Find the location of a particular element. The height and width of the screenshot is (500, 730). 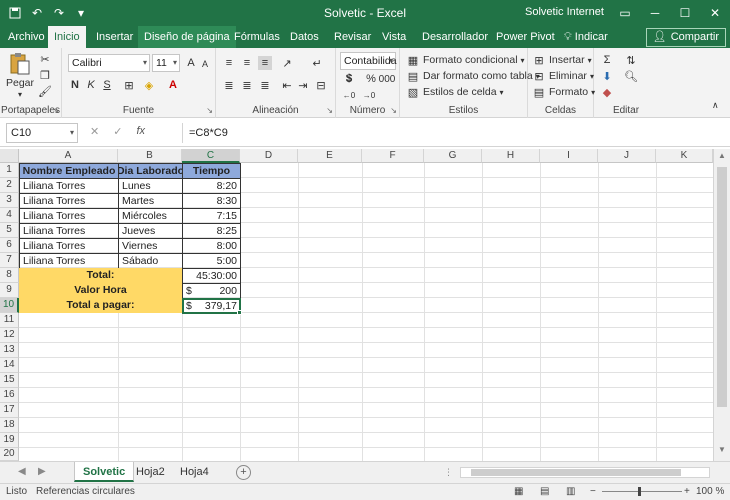

time-cell: 8:25 is located at coordinates (211, 231).